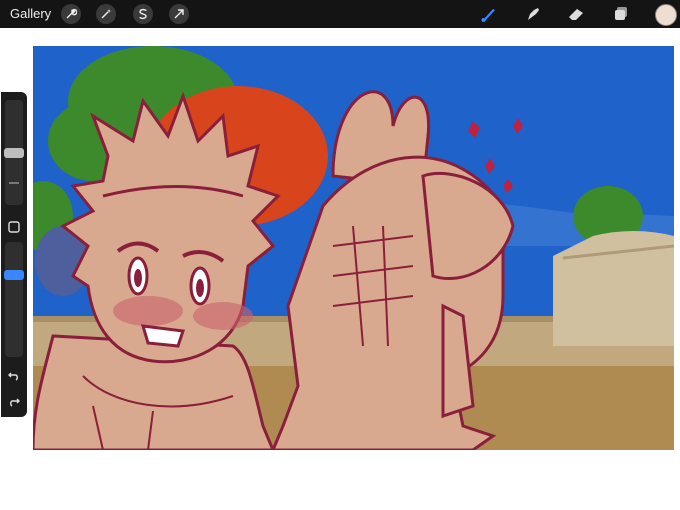 This screenshot has width=680, height=510. I want to click on opacity-thumb, so click(14, 275).